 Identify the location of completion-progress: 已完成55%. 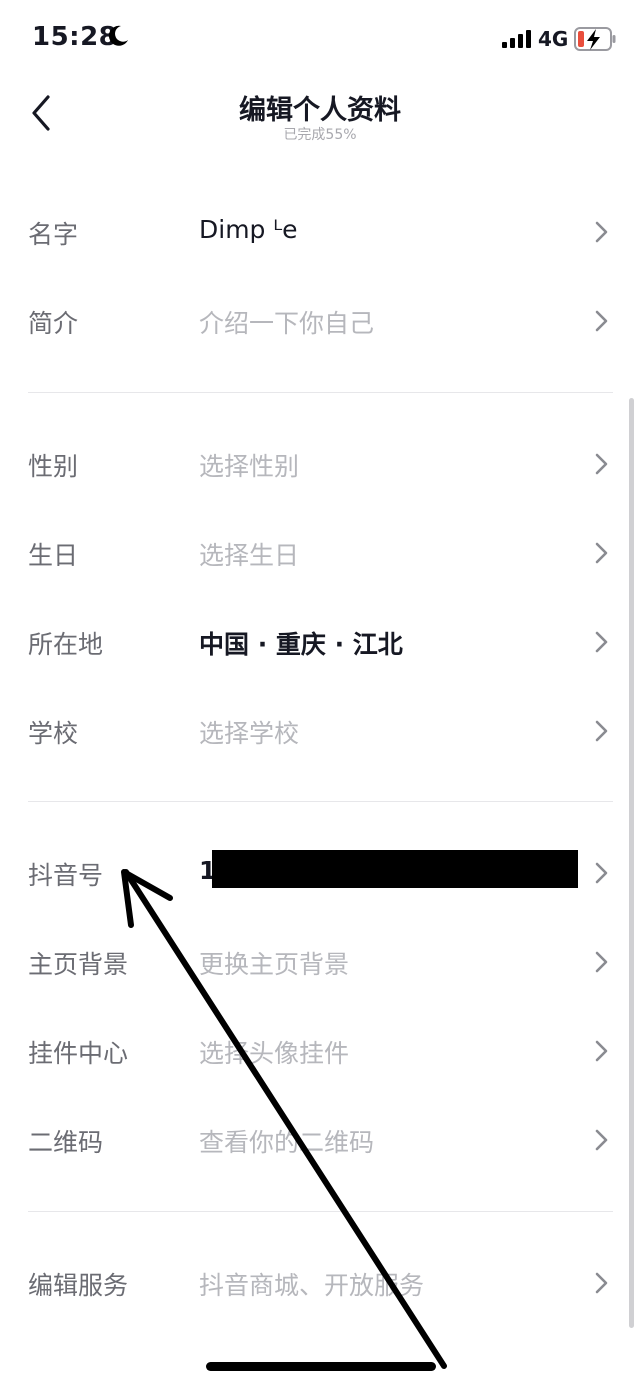
(320, 135).